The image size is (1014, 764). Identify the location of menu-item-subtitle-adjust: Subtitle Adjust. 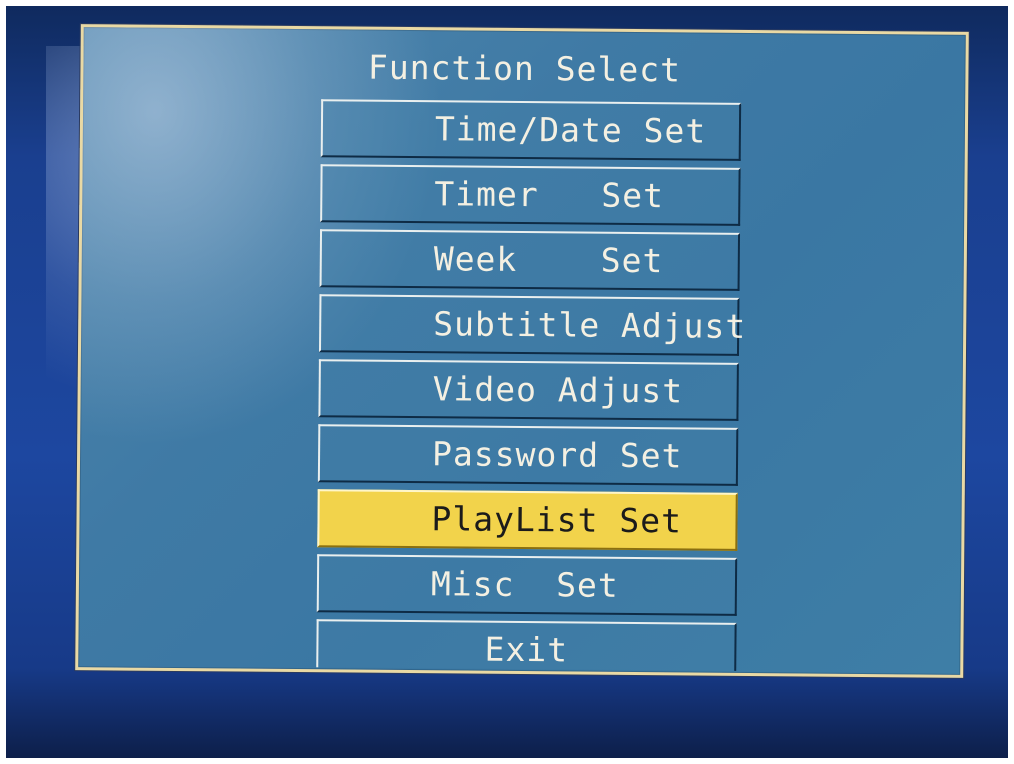
(532, 325).